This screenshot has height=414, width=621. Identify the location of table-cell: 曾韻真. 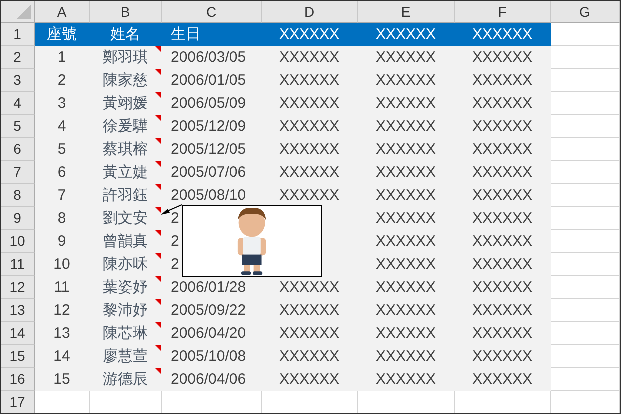
(126, 241).